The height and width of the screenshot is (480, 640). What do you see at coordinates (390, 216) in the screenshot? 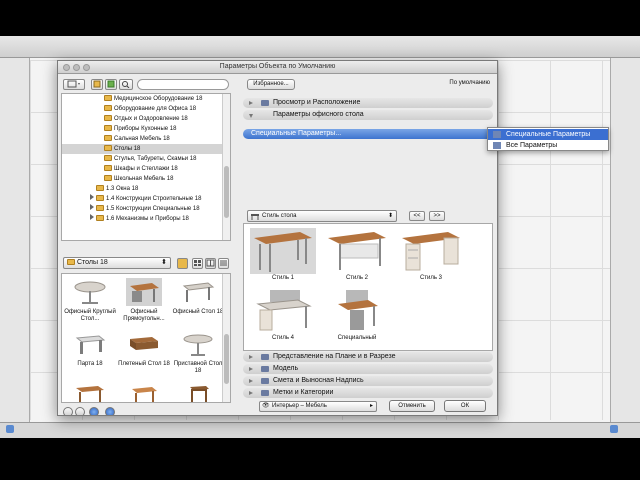
I see `popup-arrows-icon: ⬍` at bounding box center [390, 216].